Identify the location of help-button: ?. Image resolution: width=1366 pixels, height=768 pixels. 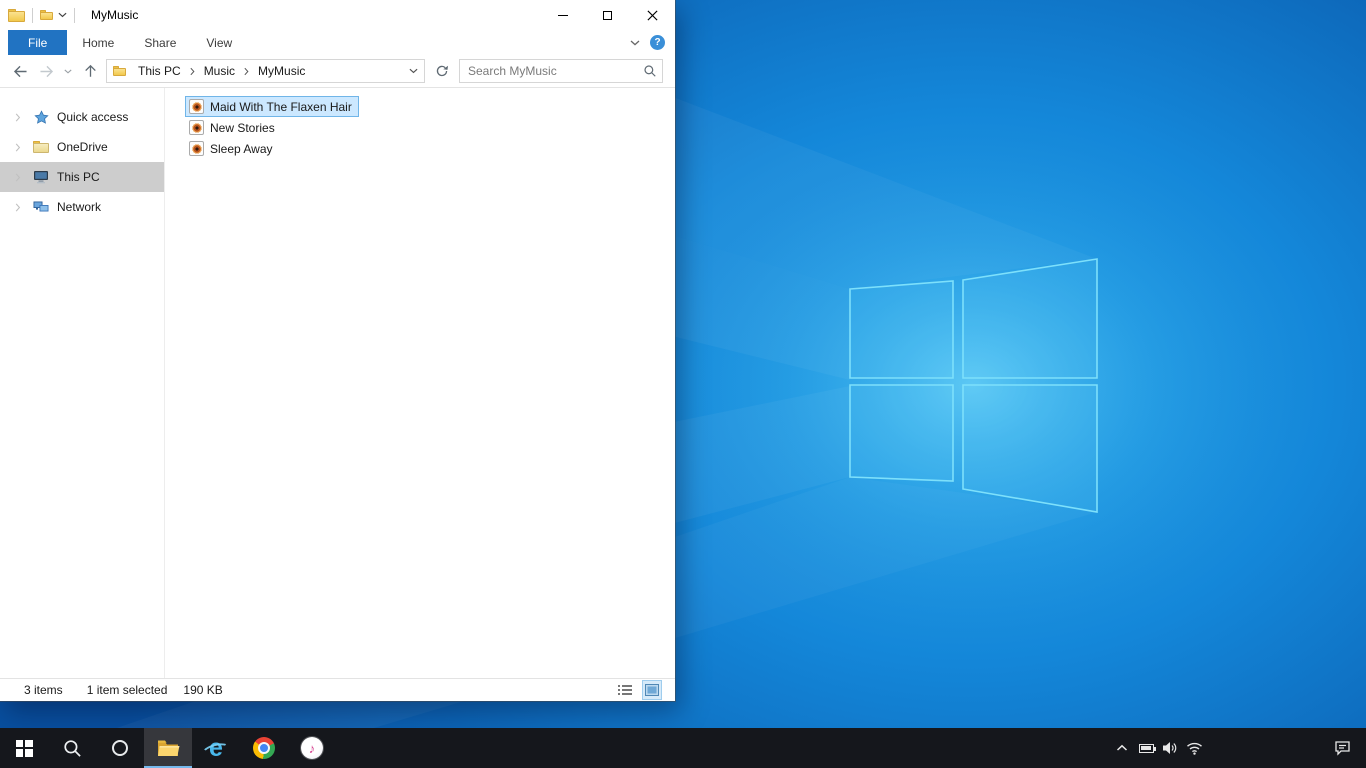
(657, 42).